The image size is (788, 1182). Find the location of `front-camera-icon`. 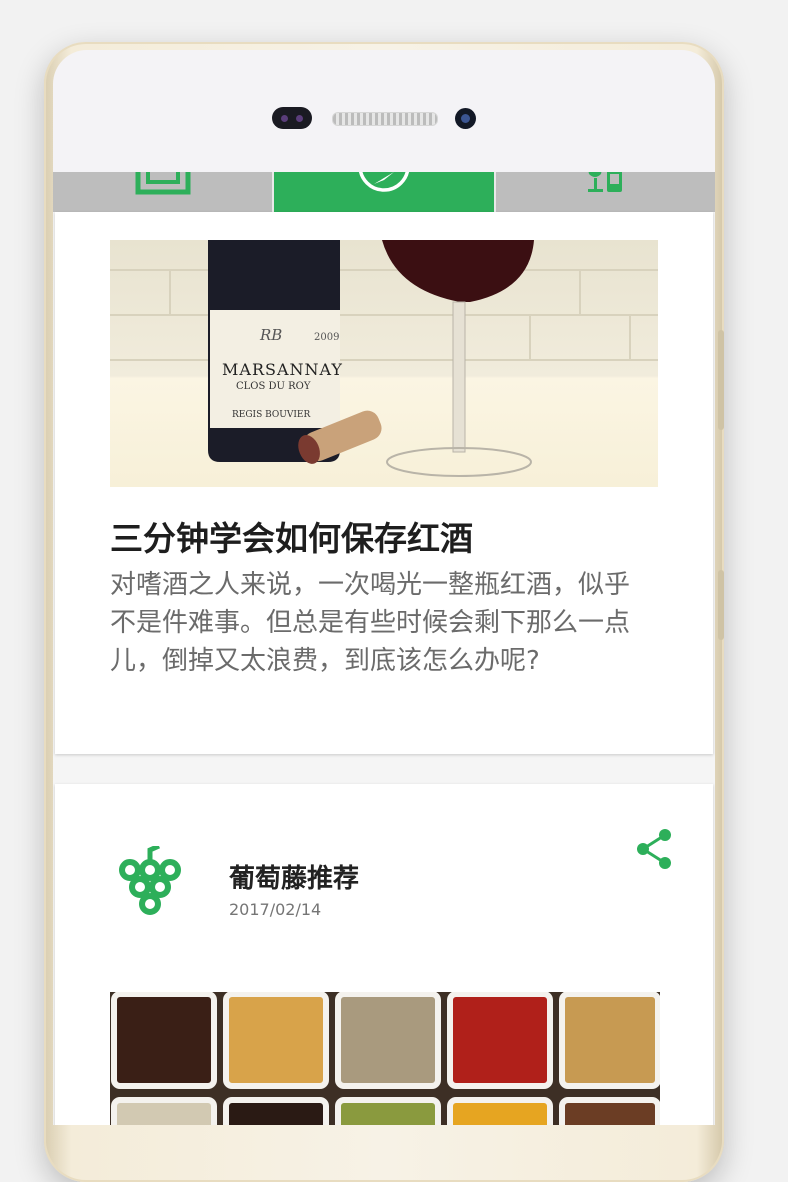

front-camera-icon is located at coordinates (465, 118).